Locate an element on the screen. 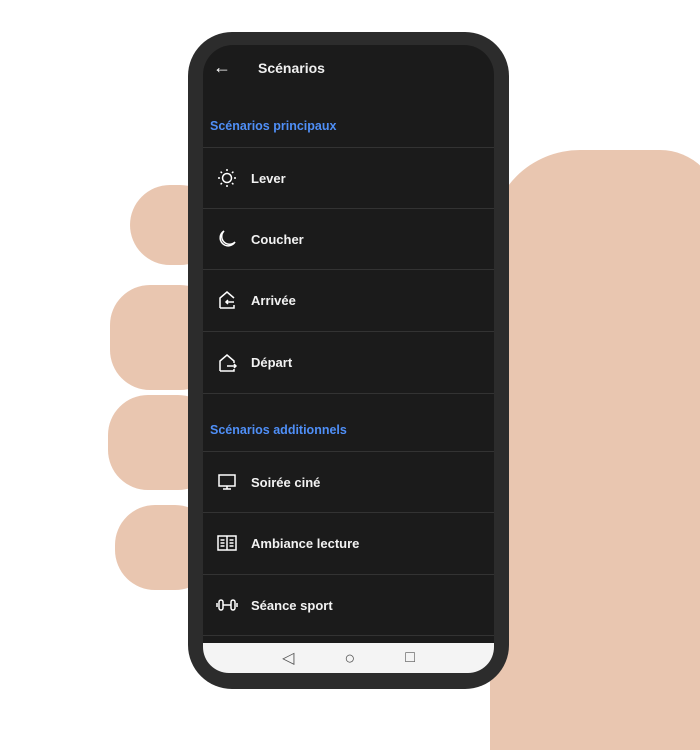 Image resolution: width=700 pixels, height=750 pixels. nav-back-button: ◁ is located at coordinates (288, 658).